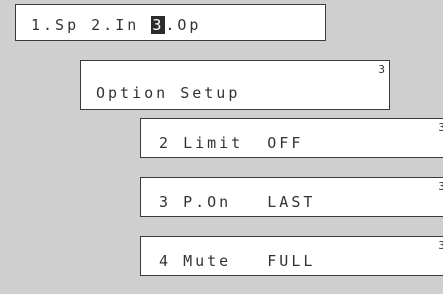 The height and width of the screenshot is (294, 443). I want to click on option-name: P.On, so click(207, 202).